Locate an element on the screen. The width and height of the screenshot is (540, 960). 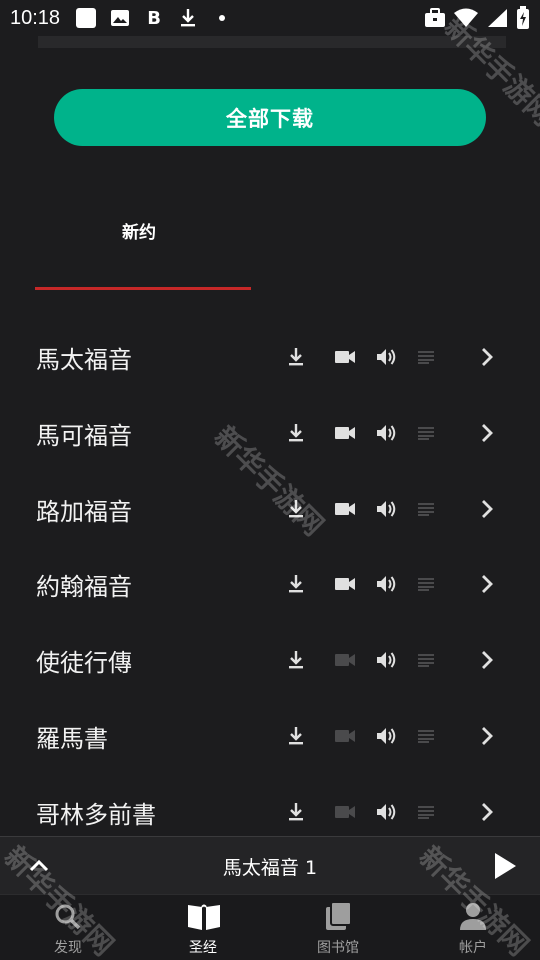
book-row: 羅馬書 is located at coordinates (270, 736).